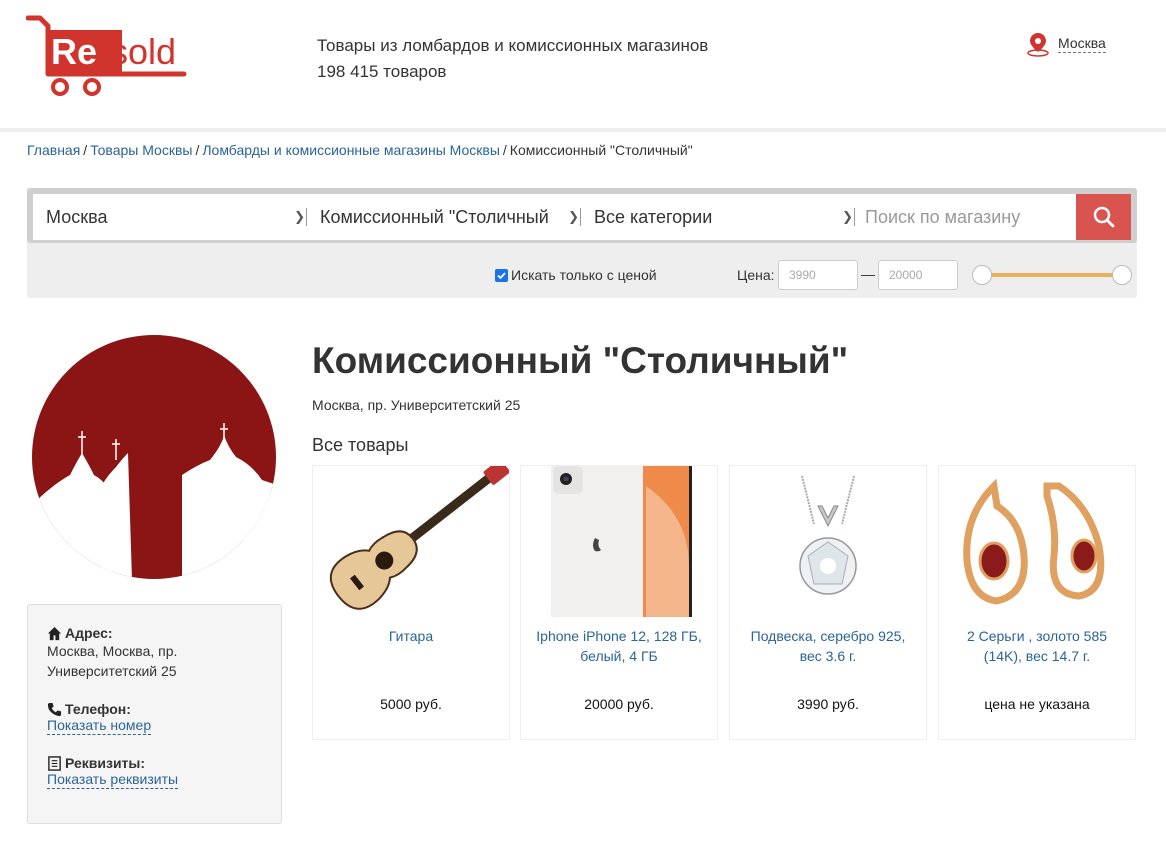 Image resolution: width=1166 pixels, height=844 pixels. I want to click on location-pin-icon, so click(1038, 45).